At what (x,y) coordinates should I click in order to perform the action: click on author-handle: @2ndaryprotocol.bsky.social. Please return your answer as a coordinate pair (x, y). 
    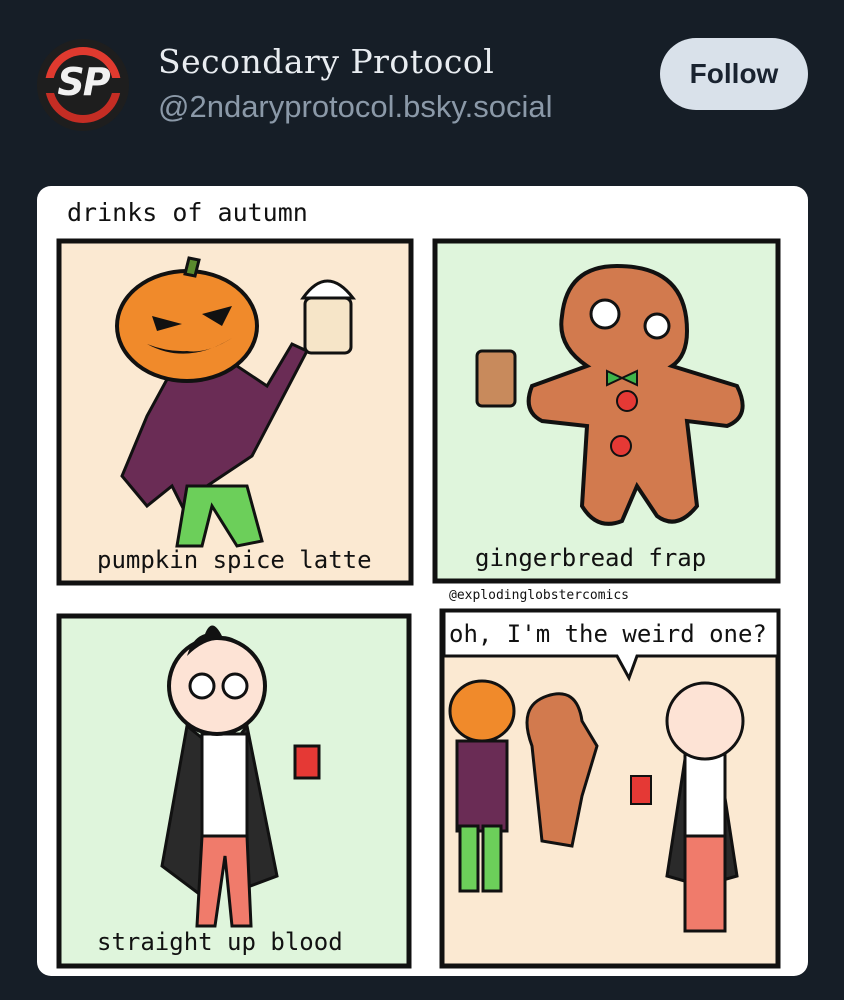
    Looking at the image, I should click on (355, 107).